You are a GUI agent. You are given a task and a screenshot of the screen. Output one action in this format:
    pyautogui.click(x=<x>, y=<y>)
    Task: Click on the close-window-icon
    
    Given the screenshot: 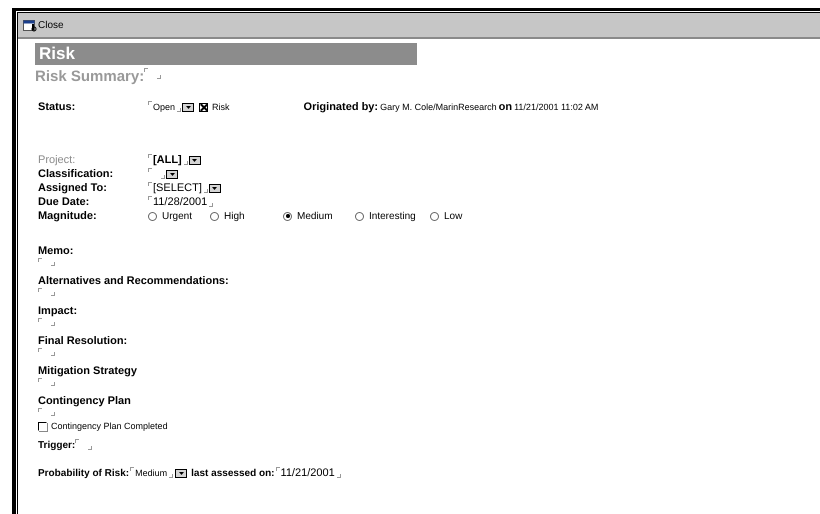 What is the action you would take?
    pyautogui.click(x=30, y=25)
    